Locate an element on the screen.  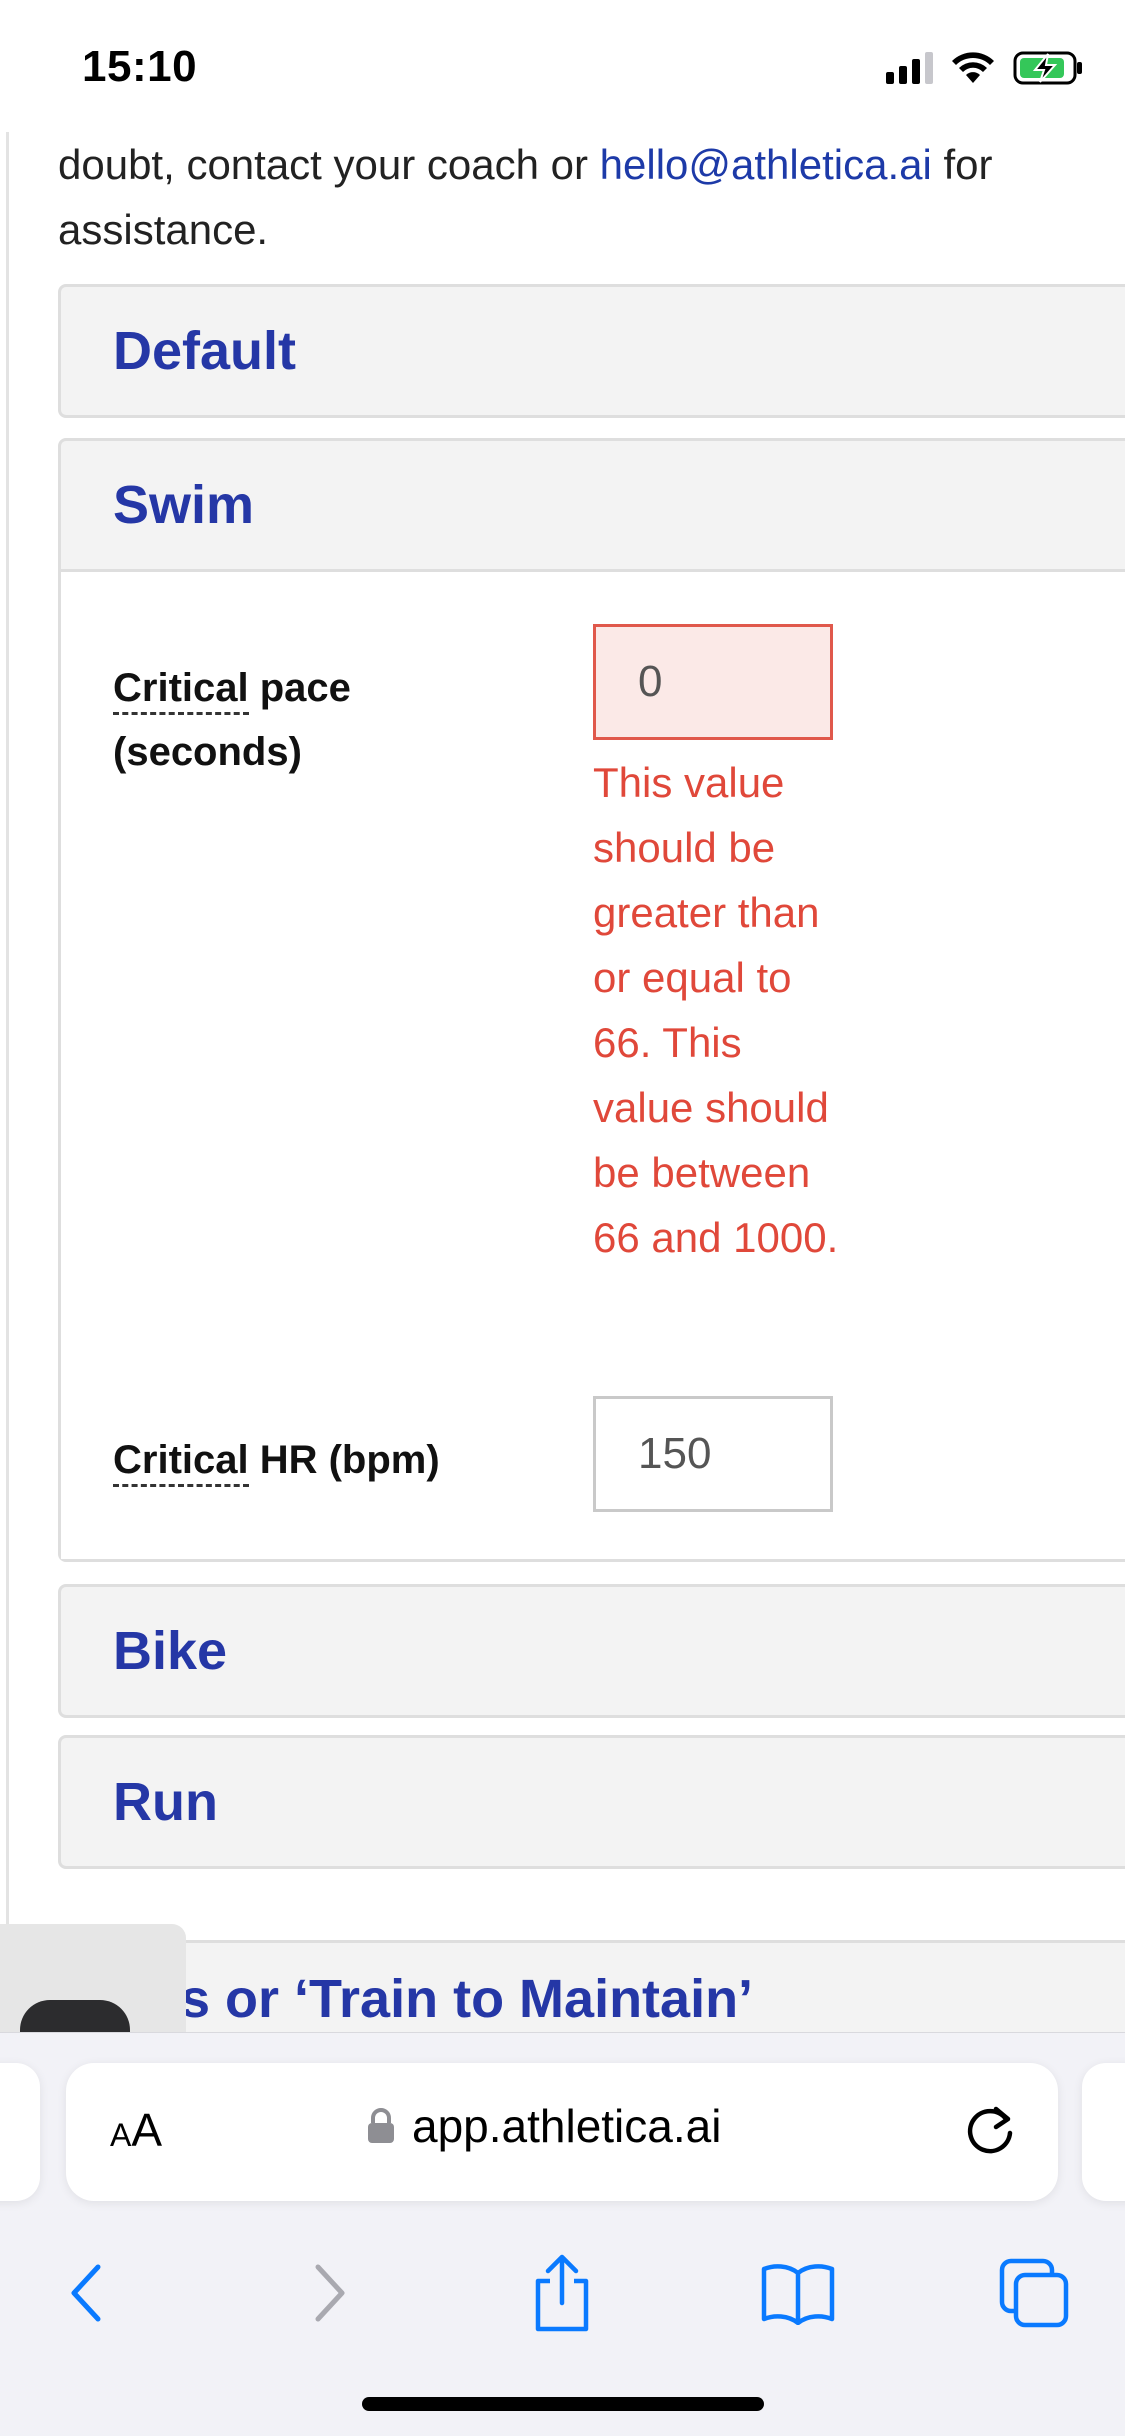
panel-default: Default is located at coordinates (591, 351).